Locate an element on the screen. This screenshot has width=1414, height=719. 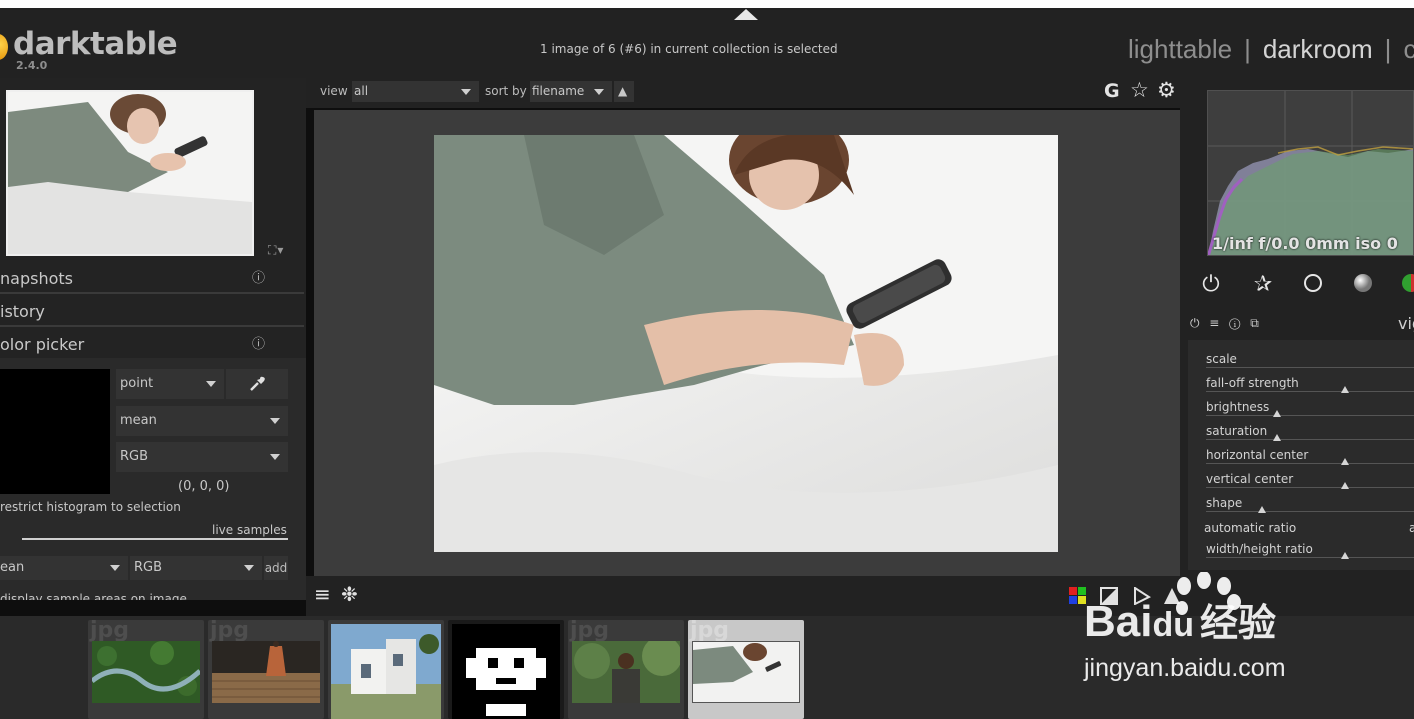
slider-falloff-label: fall-off strength is located at coordinates (1252, 383).